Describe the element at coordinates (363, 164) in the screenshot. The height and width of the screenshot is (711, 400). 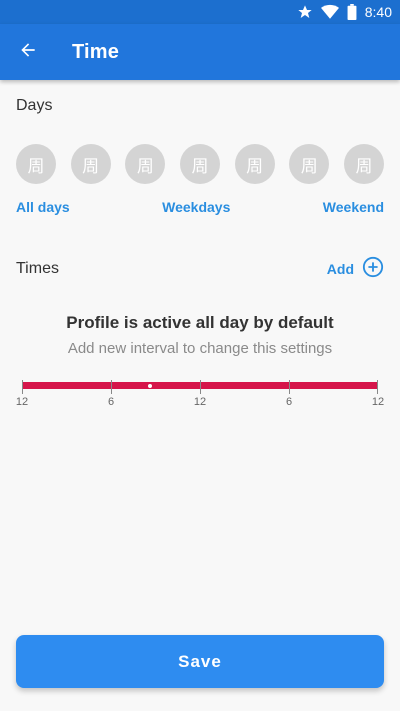
I see `day-toggle-7: 周` at that location.